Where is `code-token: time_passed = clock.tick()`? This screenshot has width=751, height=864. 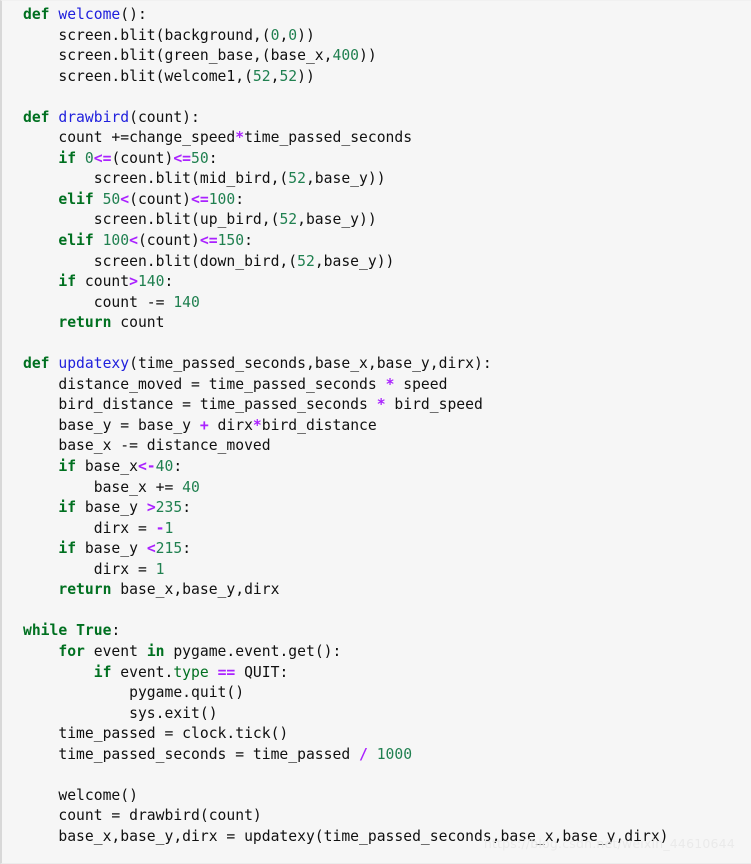 code-token: time_passed = clock.tick() is located at coordinates (156, 734).